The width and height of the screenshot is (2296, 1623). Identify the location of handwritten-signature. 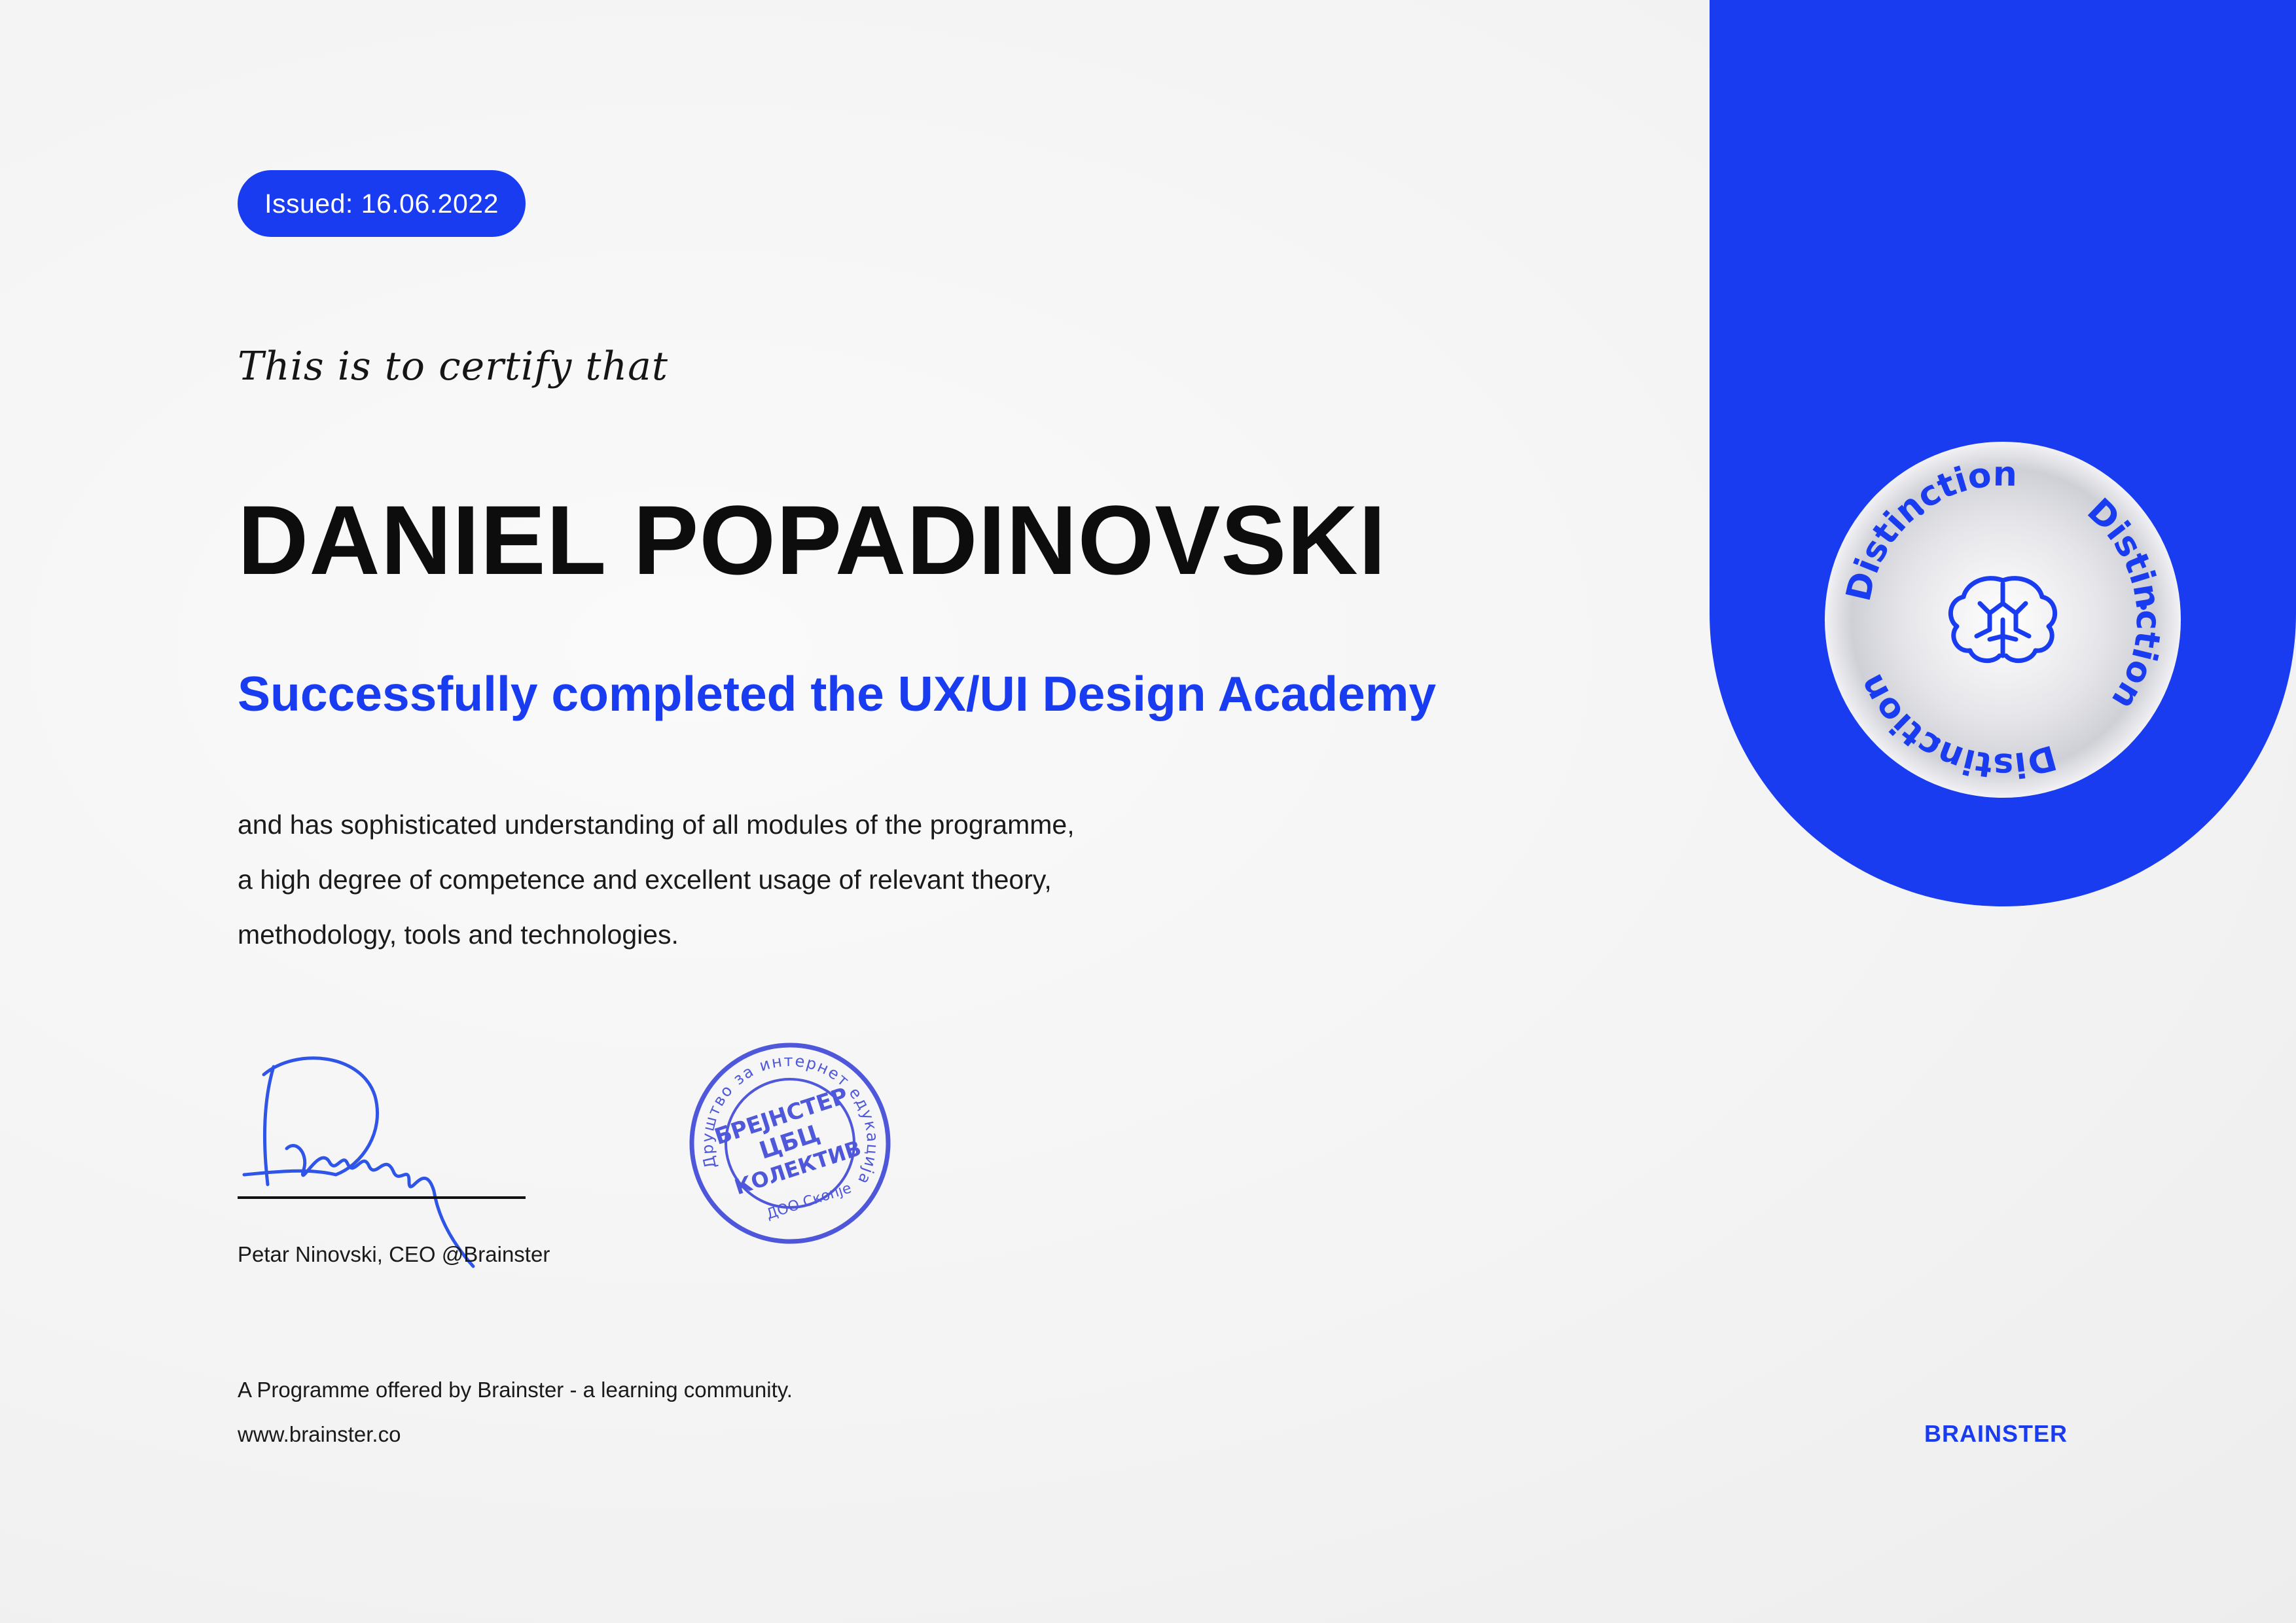
(358, 1162).